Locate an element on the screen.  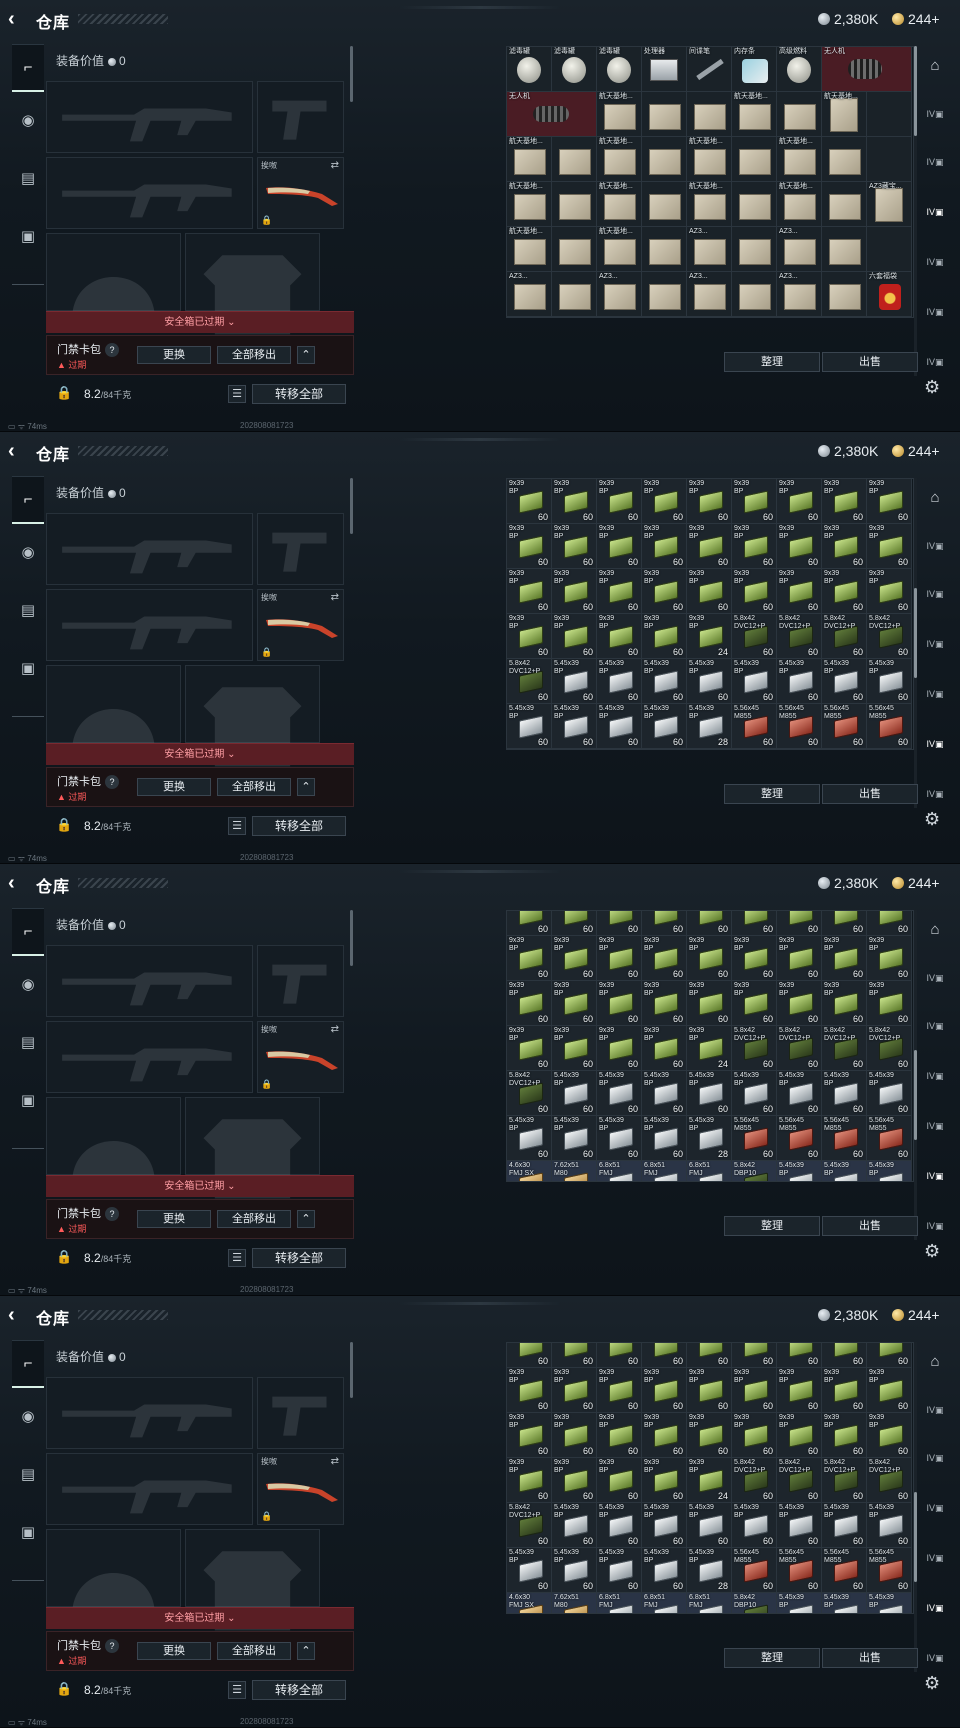
ammo-item: 4.6x30 FMJ SX45 is located at coordinates (529, 1171).